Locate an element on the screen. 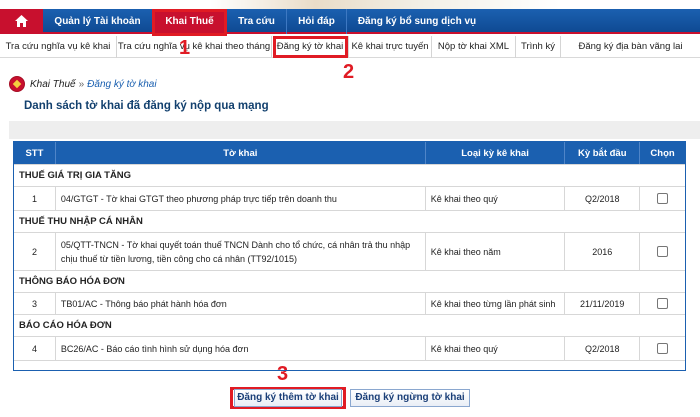  row-start-period: 2016 is located at coordinates (603, 251).